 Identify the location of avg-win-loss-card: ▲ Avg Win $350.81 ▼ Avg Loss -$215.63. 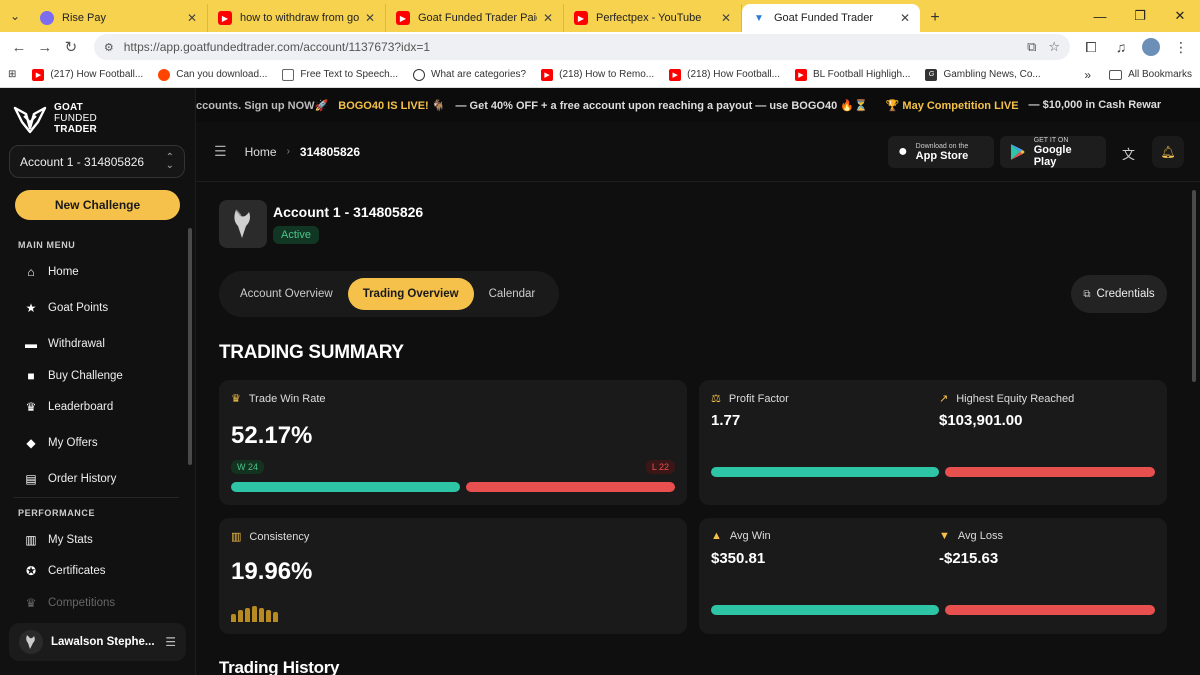
(933, 576).